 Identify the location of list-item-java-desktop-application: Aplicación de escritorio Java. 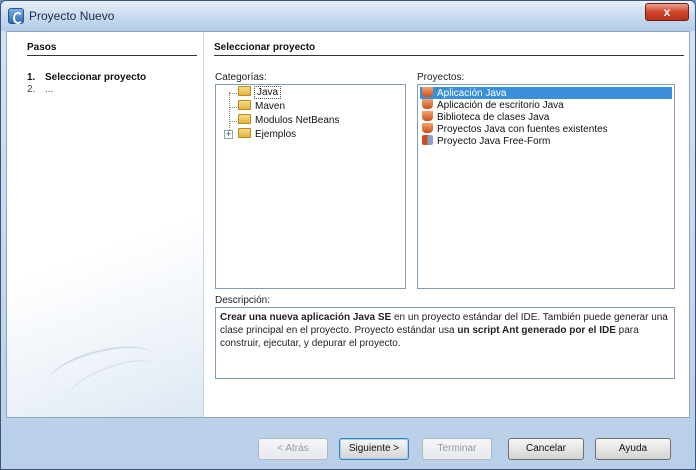
(546, 105).